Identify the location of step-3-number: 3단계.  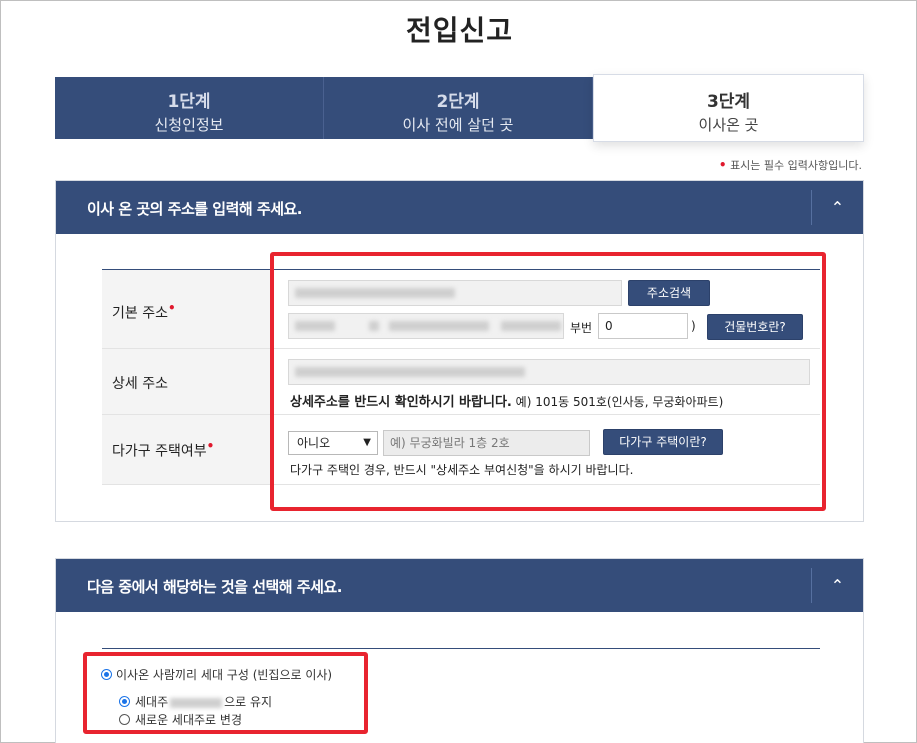
(728, 102).